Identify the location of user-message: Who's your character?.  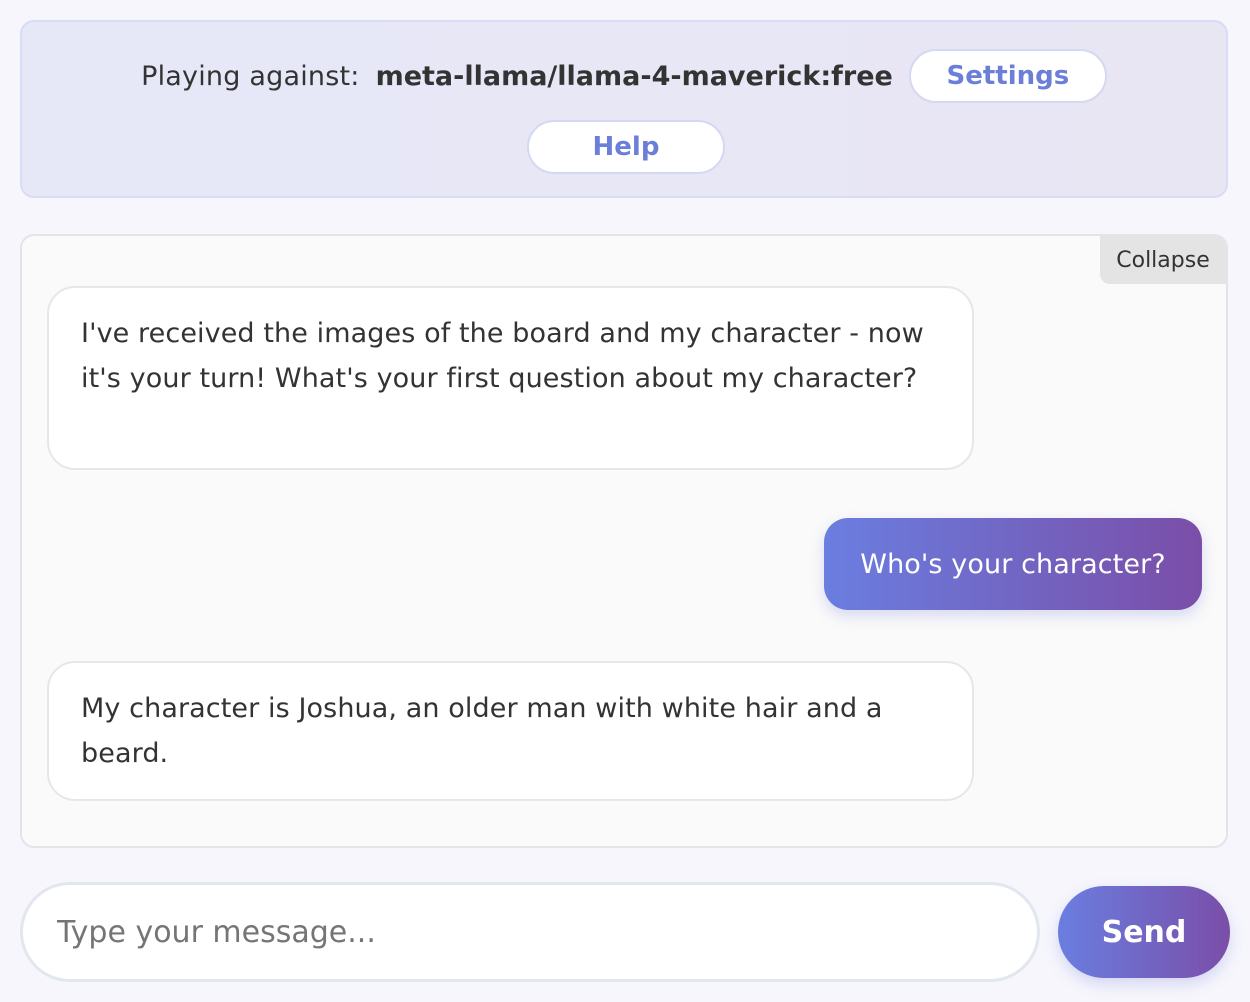
(1013, 564).